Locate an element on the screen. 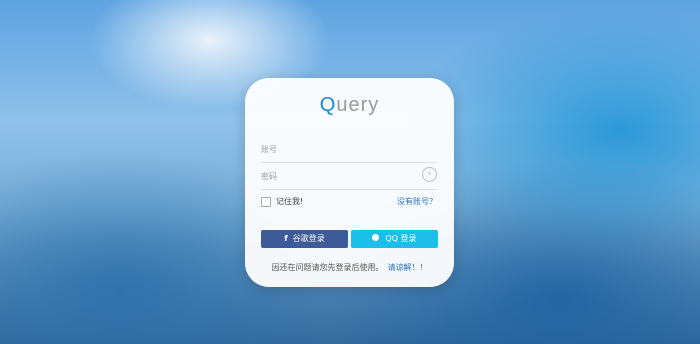 This screenshot has width=700, height=344. facebook-icon: f is located at coordinates (286, 238).